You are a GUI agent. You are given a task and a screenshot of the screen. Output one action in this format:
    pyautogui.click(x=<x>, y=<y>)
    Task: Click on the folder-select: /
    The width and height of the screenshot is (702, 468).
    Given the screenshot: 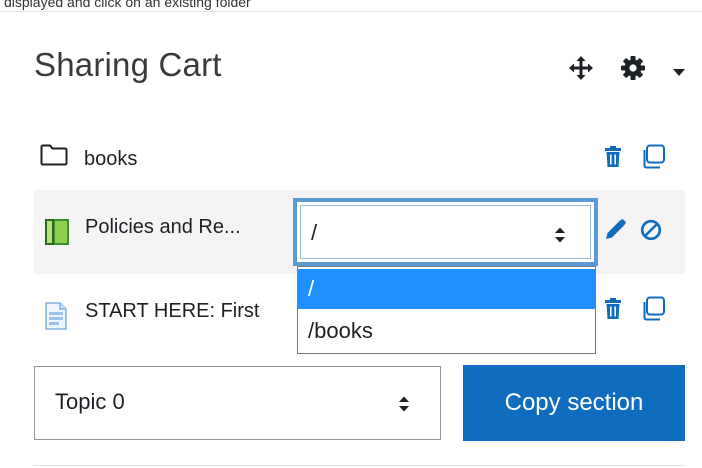 What is the action you would take?
    pyautogui.click(x=445, y=232)
    